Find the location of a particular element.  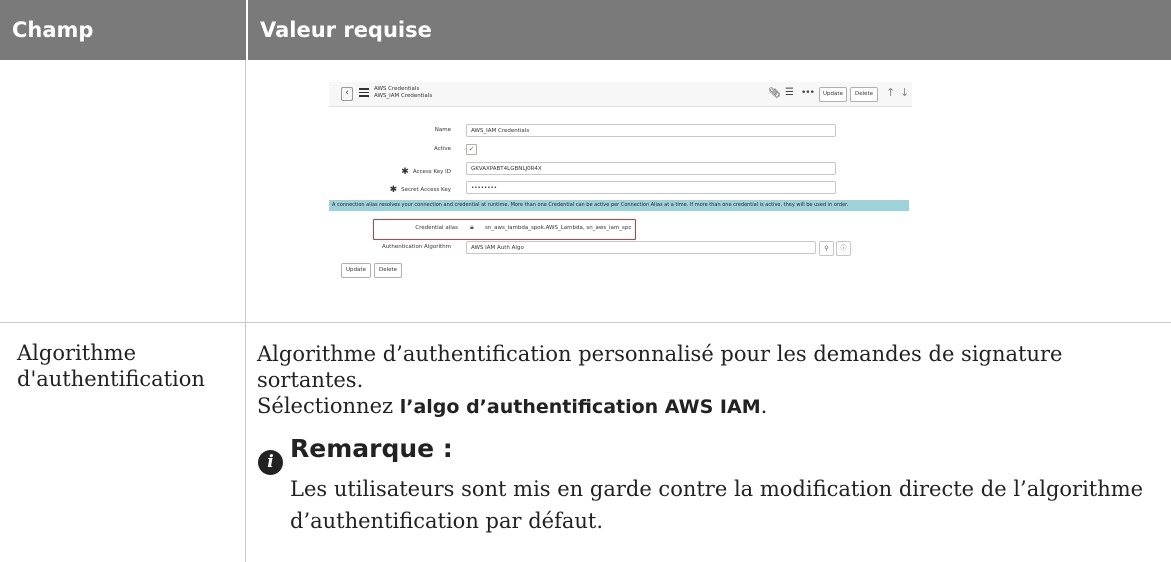

bottom-delete-button: Delete is located at coordinates (388, 270).